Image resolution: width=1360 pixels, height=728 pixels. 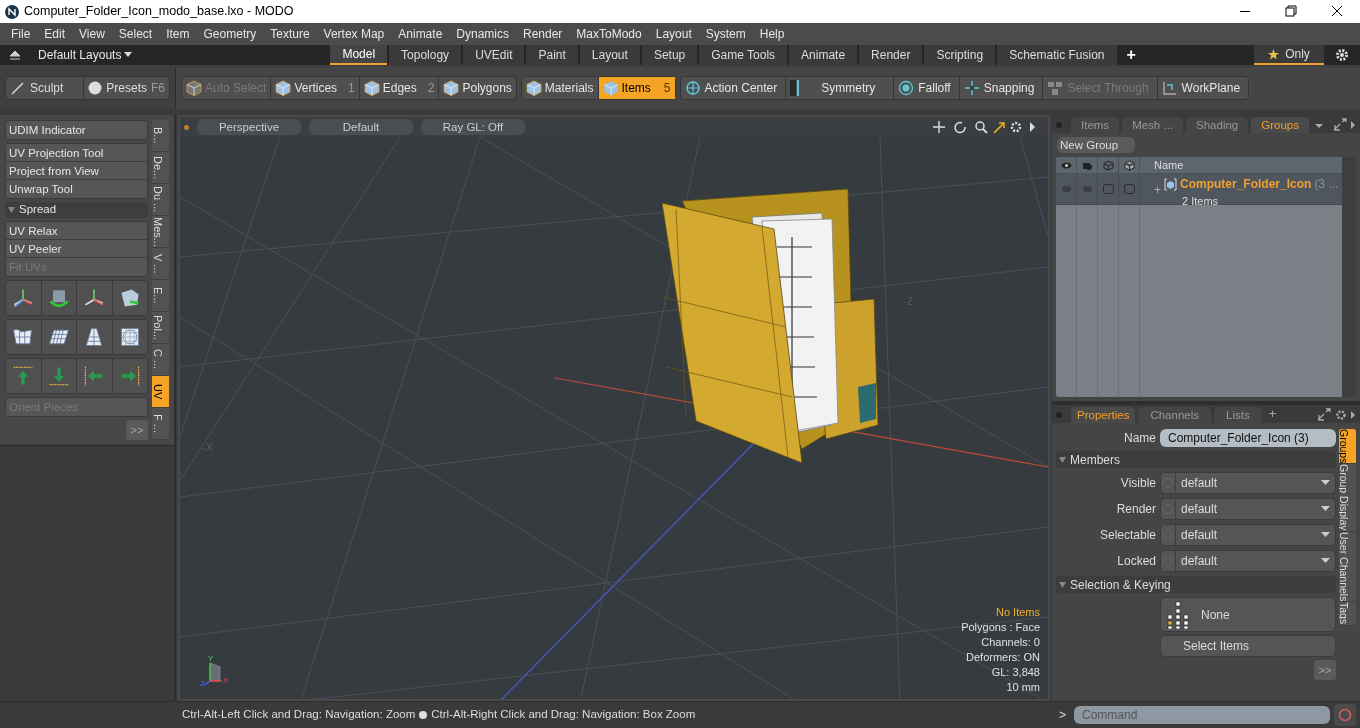 I want to click on command-field: Command, so click(x=1202, y=715).